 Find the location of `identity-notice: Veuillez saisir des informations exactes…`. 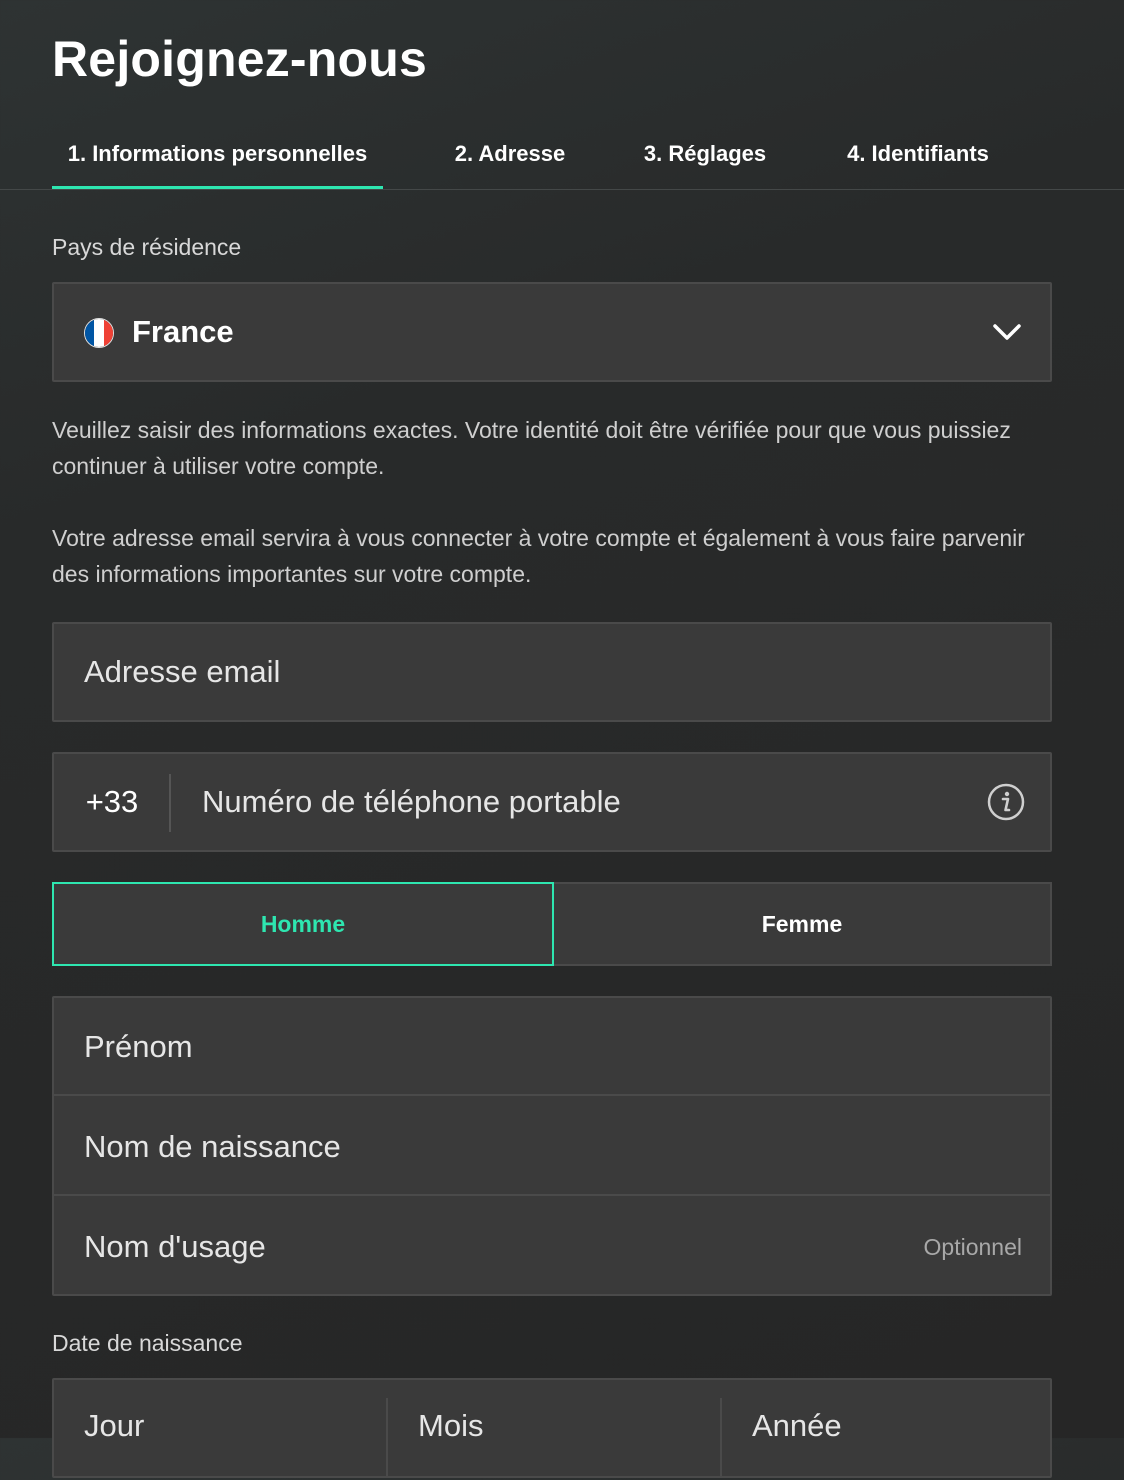

identity-notice: Veuillez saisir des informations exactes… is located at coordinates (531, 448).